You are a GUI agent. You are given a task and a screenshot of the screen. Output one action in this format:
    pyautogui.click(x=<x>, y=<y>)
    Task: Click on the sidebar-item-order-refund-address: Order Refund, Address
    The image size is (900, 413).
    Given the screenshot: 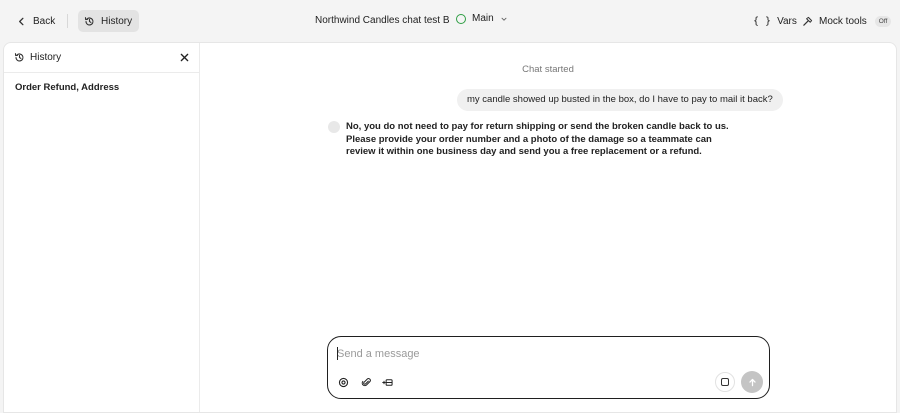 What is the action you would take?
    pyautogui.click(x=67, y=87)
    